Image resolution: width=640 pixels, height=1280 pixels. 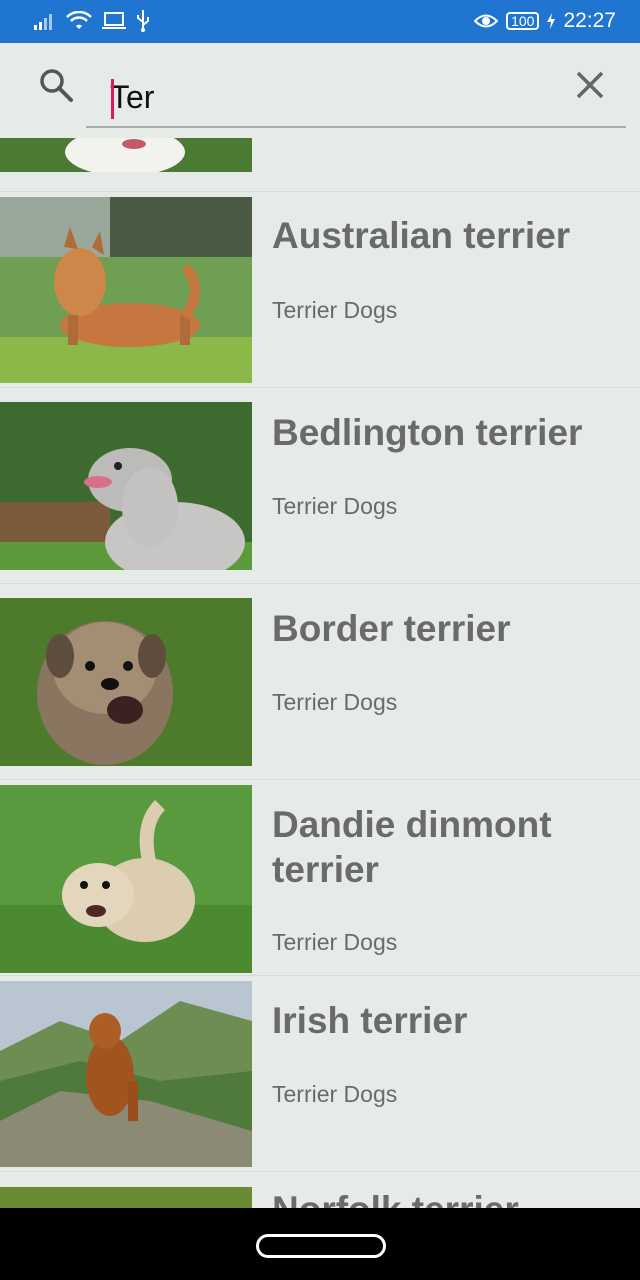 What do you see at coordinates (551, 21) in the screenshot?
I see `charging-icon` at bounding box center [551, 21].